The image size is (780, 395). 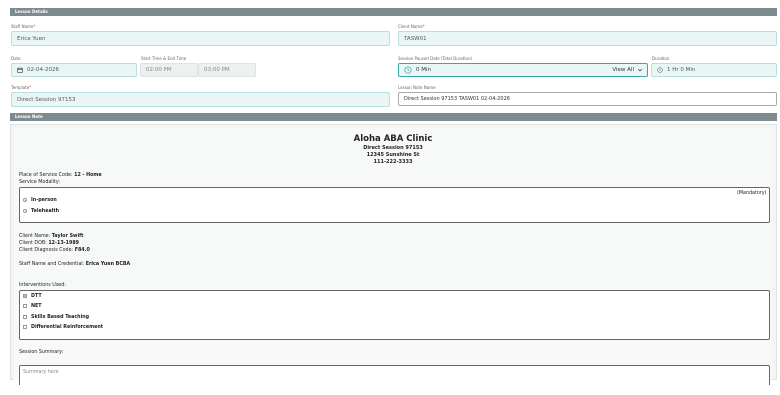 I want to click on start-time-field: 02:00 PM, so click(x=169, y=70).